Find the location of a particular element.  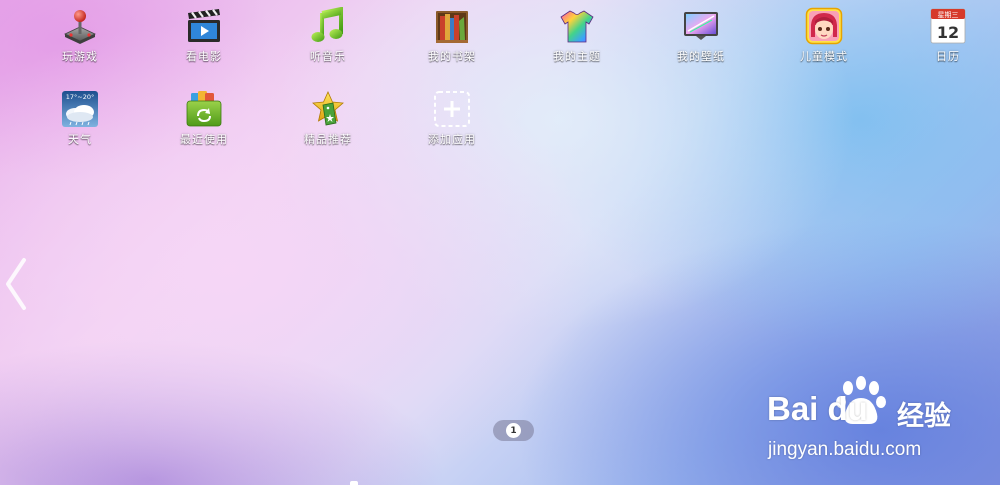

app-games: 玩游戏 is located at coordinates (80, 35).